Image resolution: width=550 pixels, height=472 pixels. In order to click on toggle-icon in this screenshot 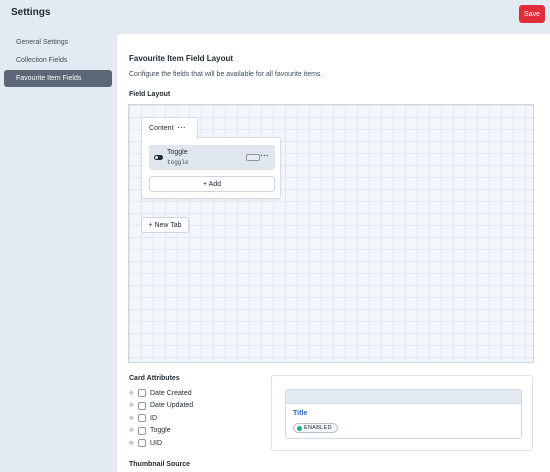, I will do `click(158, 157)`.